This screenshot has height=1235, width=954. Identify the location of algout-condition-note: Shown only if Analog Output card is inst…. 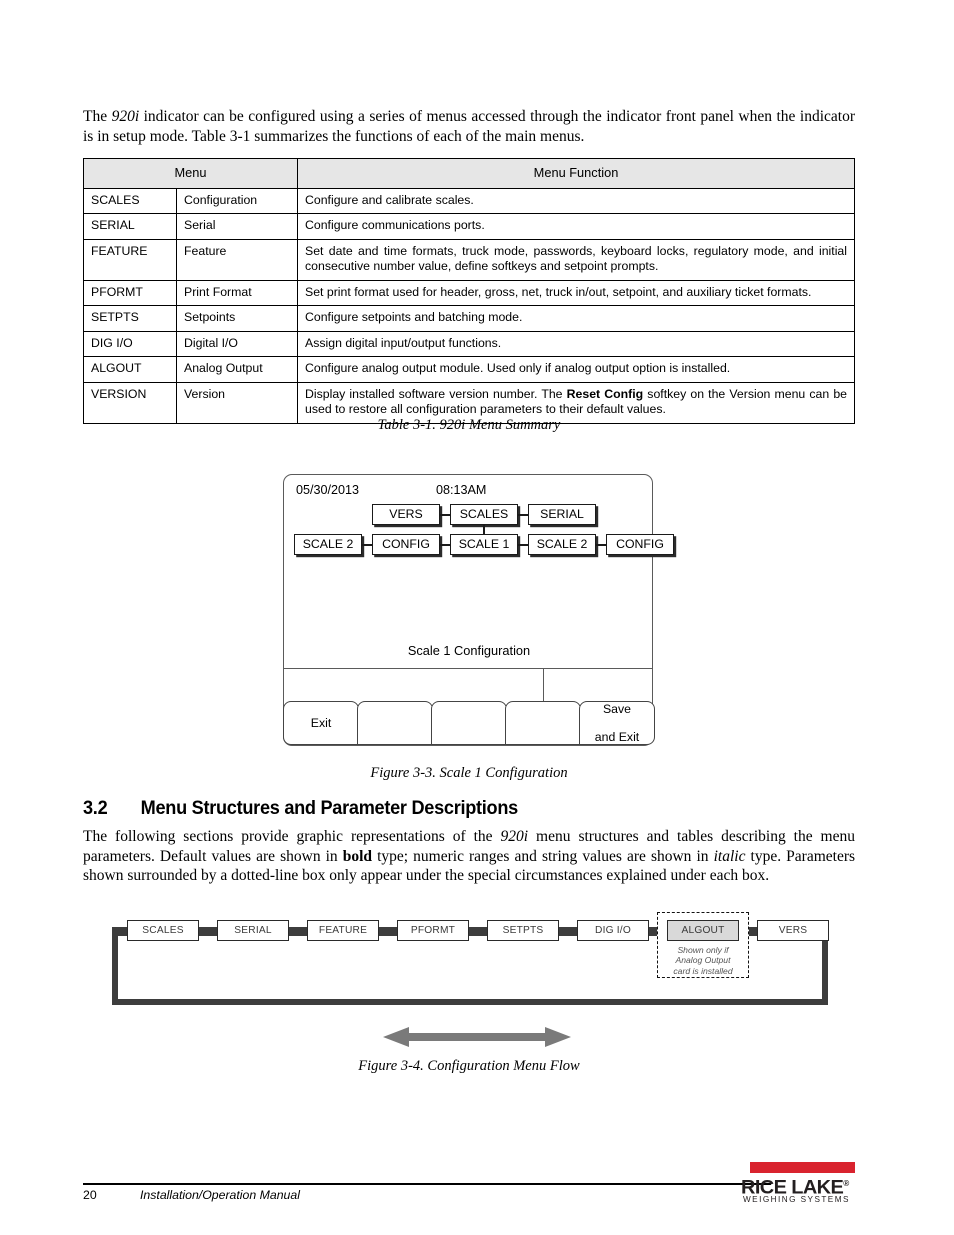
(703, 960).